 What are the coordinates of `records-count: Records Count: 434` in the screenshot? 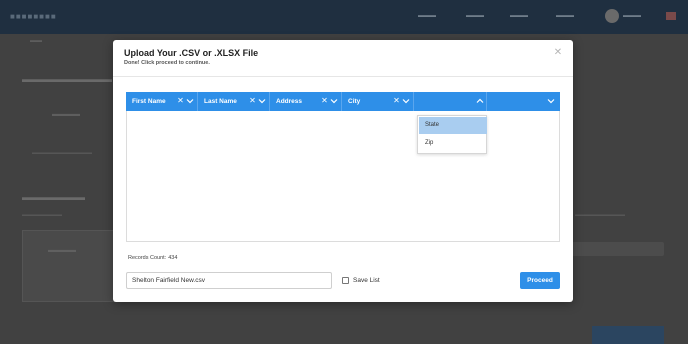 It's located at (151, 258).